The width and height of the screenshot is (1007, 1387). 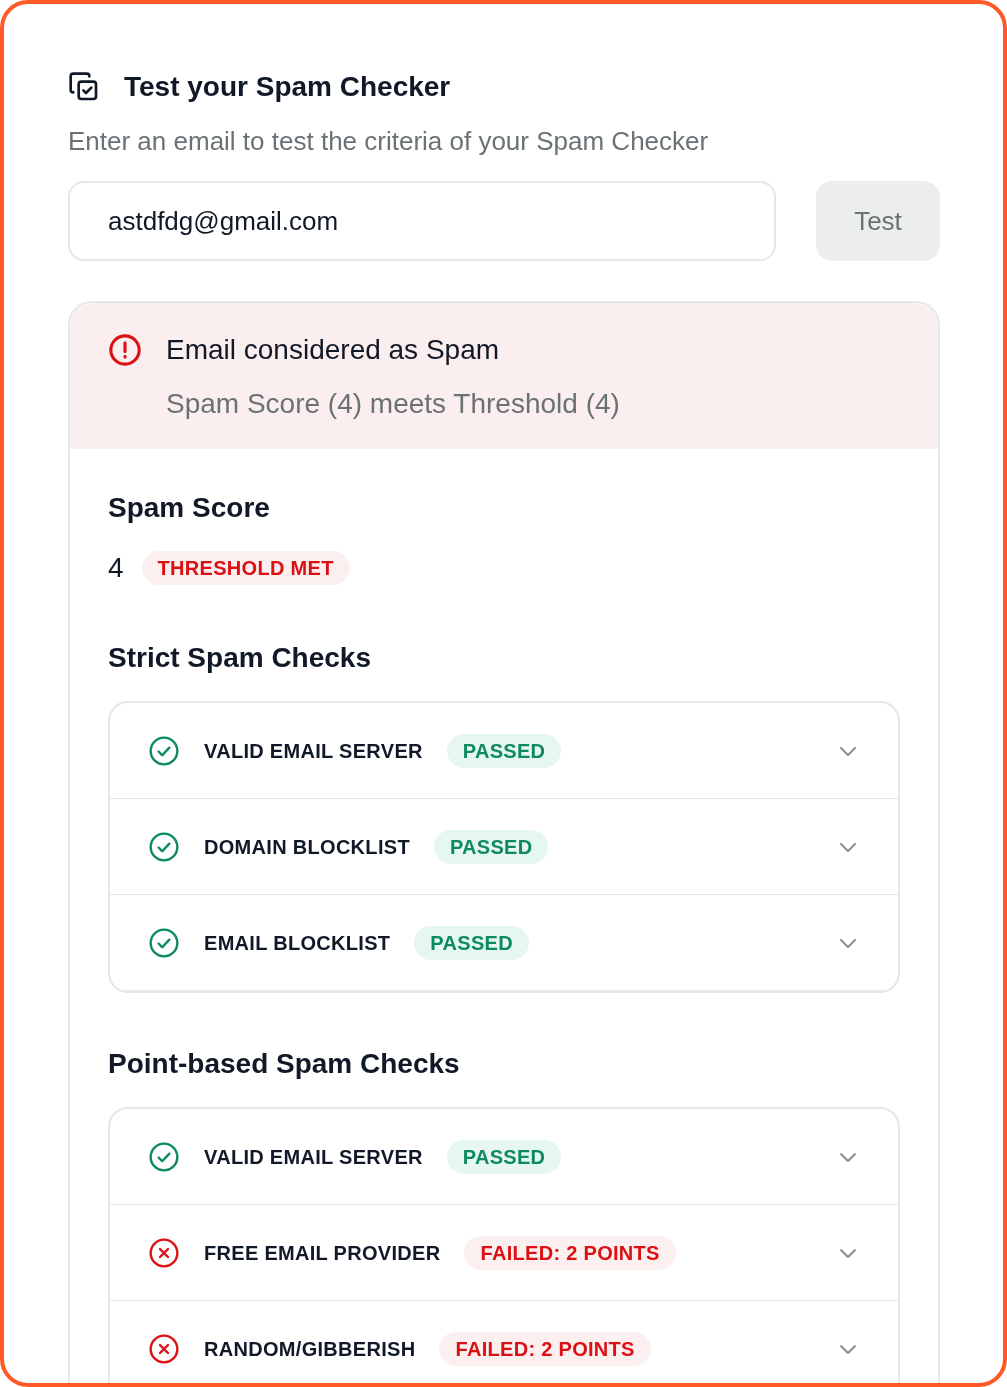 I want to click on score-value: 4, so click(x=116, y=568).